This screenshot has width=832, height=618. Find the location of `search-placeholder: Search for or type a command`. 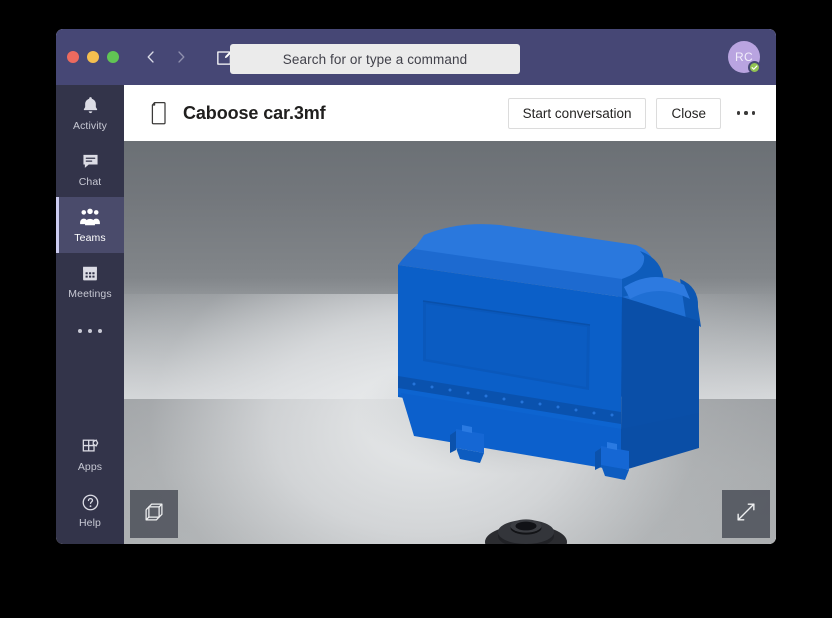

search-placeholder: Search for or type a command is located at coordinates (375, 59).